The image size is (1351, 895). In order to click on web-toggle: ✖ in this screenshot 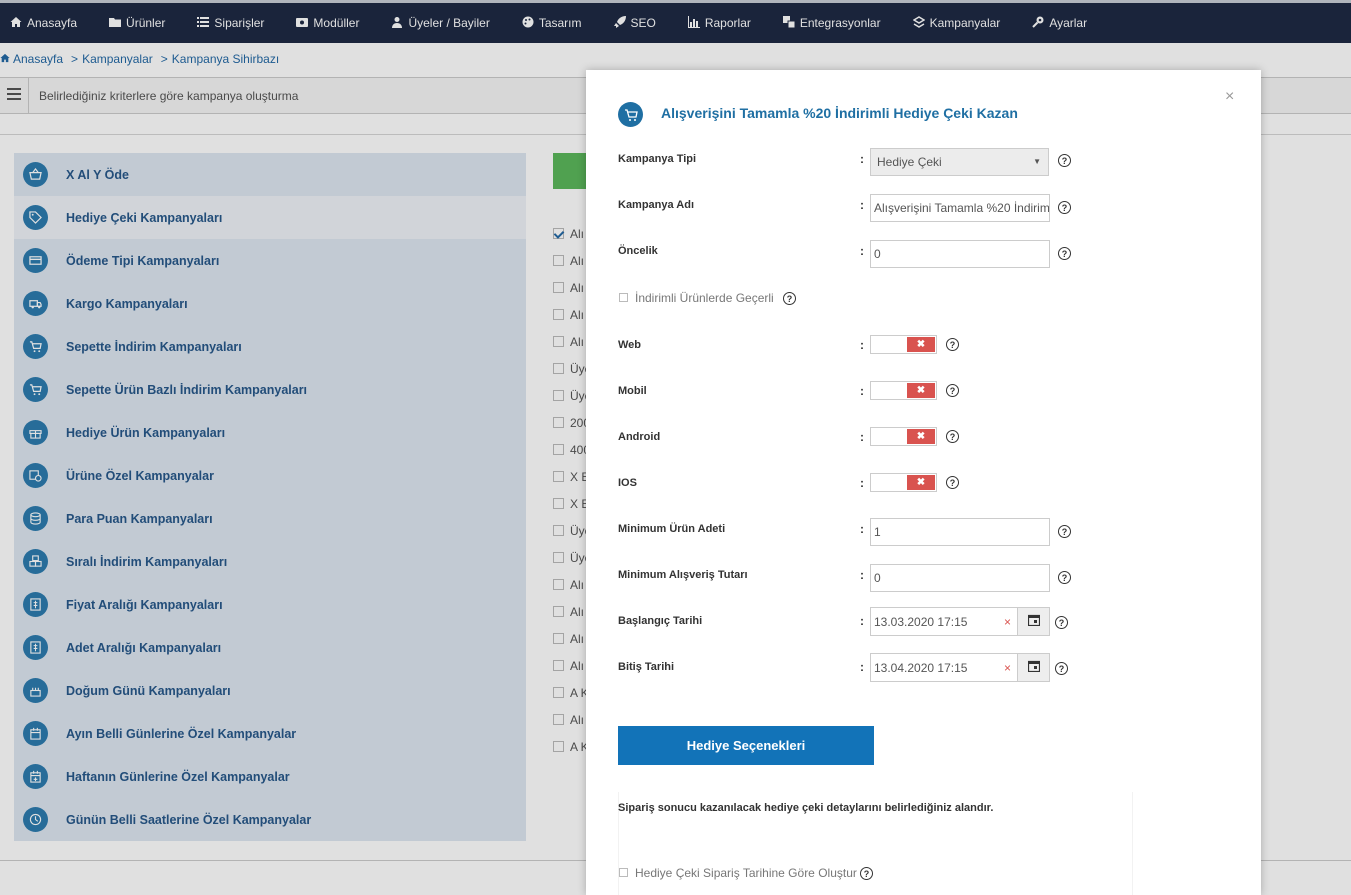, I will do `click(903, 344)`.